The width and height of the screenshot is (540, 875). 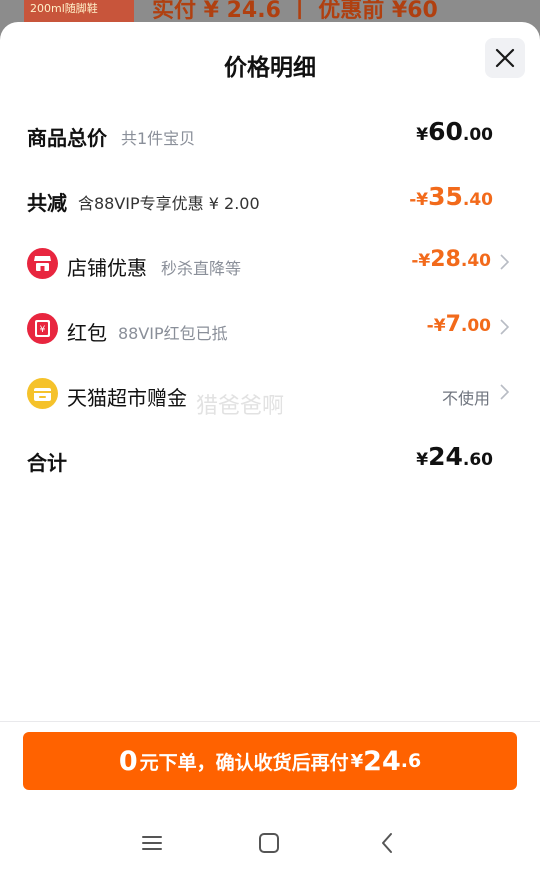 I want to click on row-total-reduced: 共减 含88VIP专享优惠 ¥ 2.00 -¥35.40, so click(x=270, y=199).